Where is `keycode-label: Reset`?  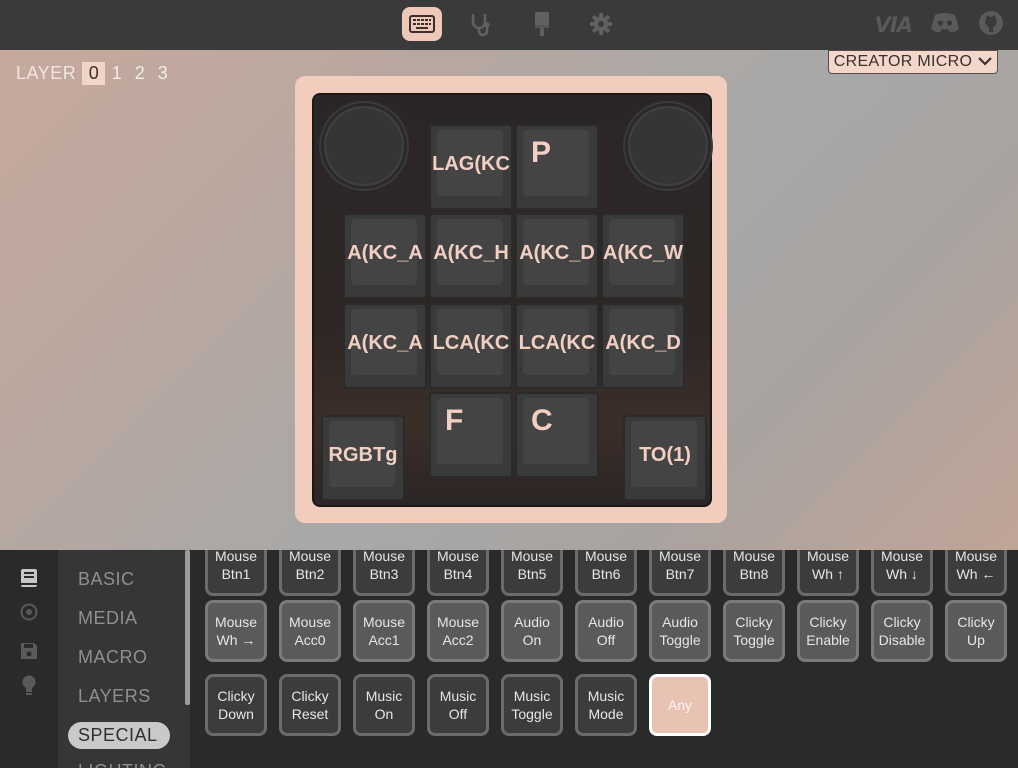 keycode-label: Reset is located at coordinates (310, 714).